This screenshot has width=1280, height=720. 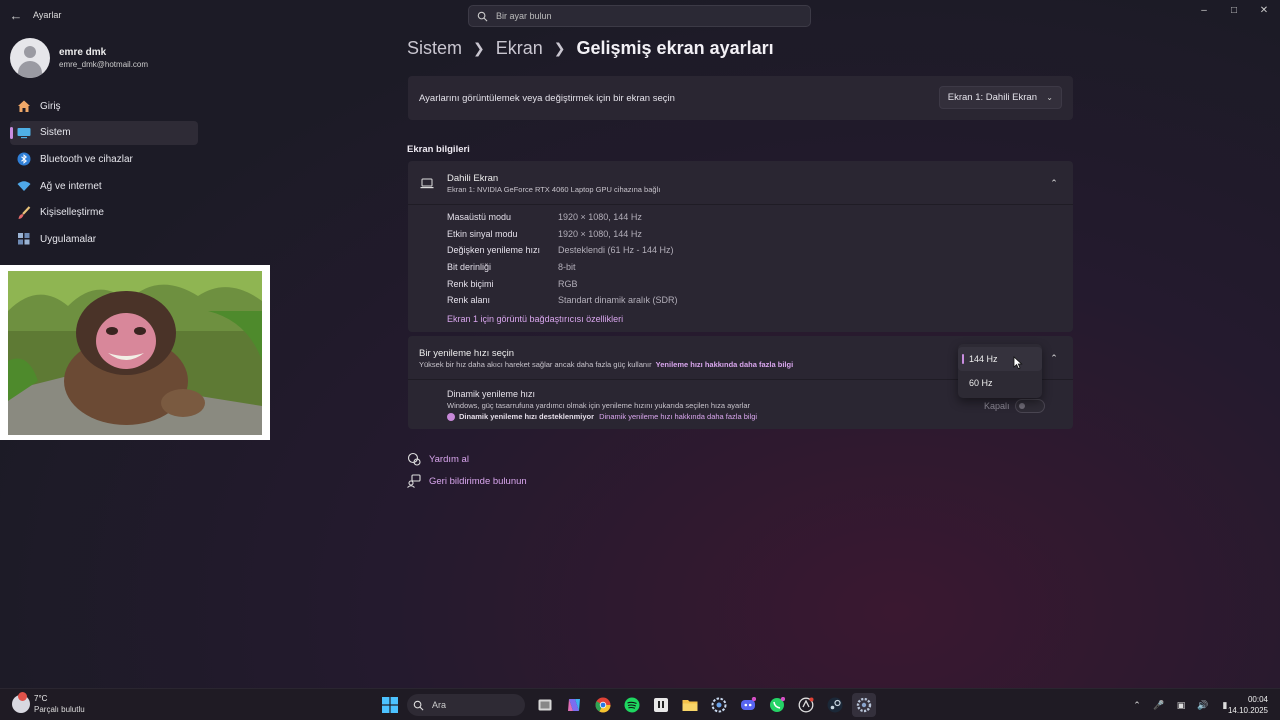 What do you see at coordinates (479, 217) in the screenshot?
I see `info-label: Masaüstü modu` at bounding box center [479, 217].